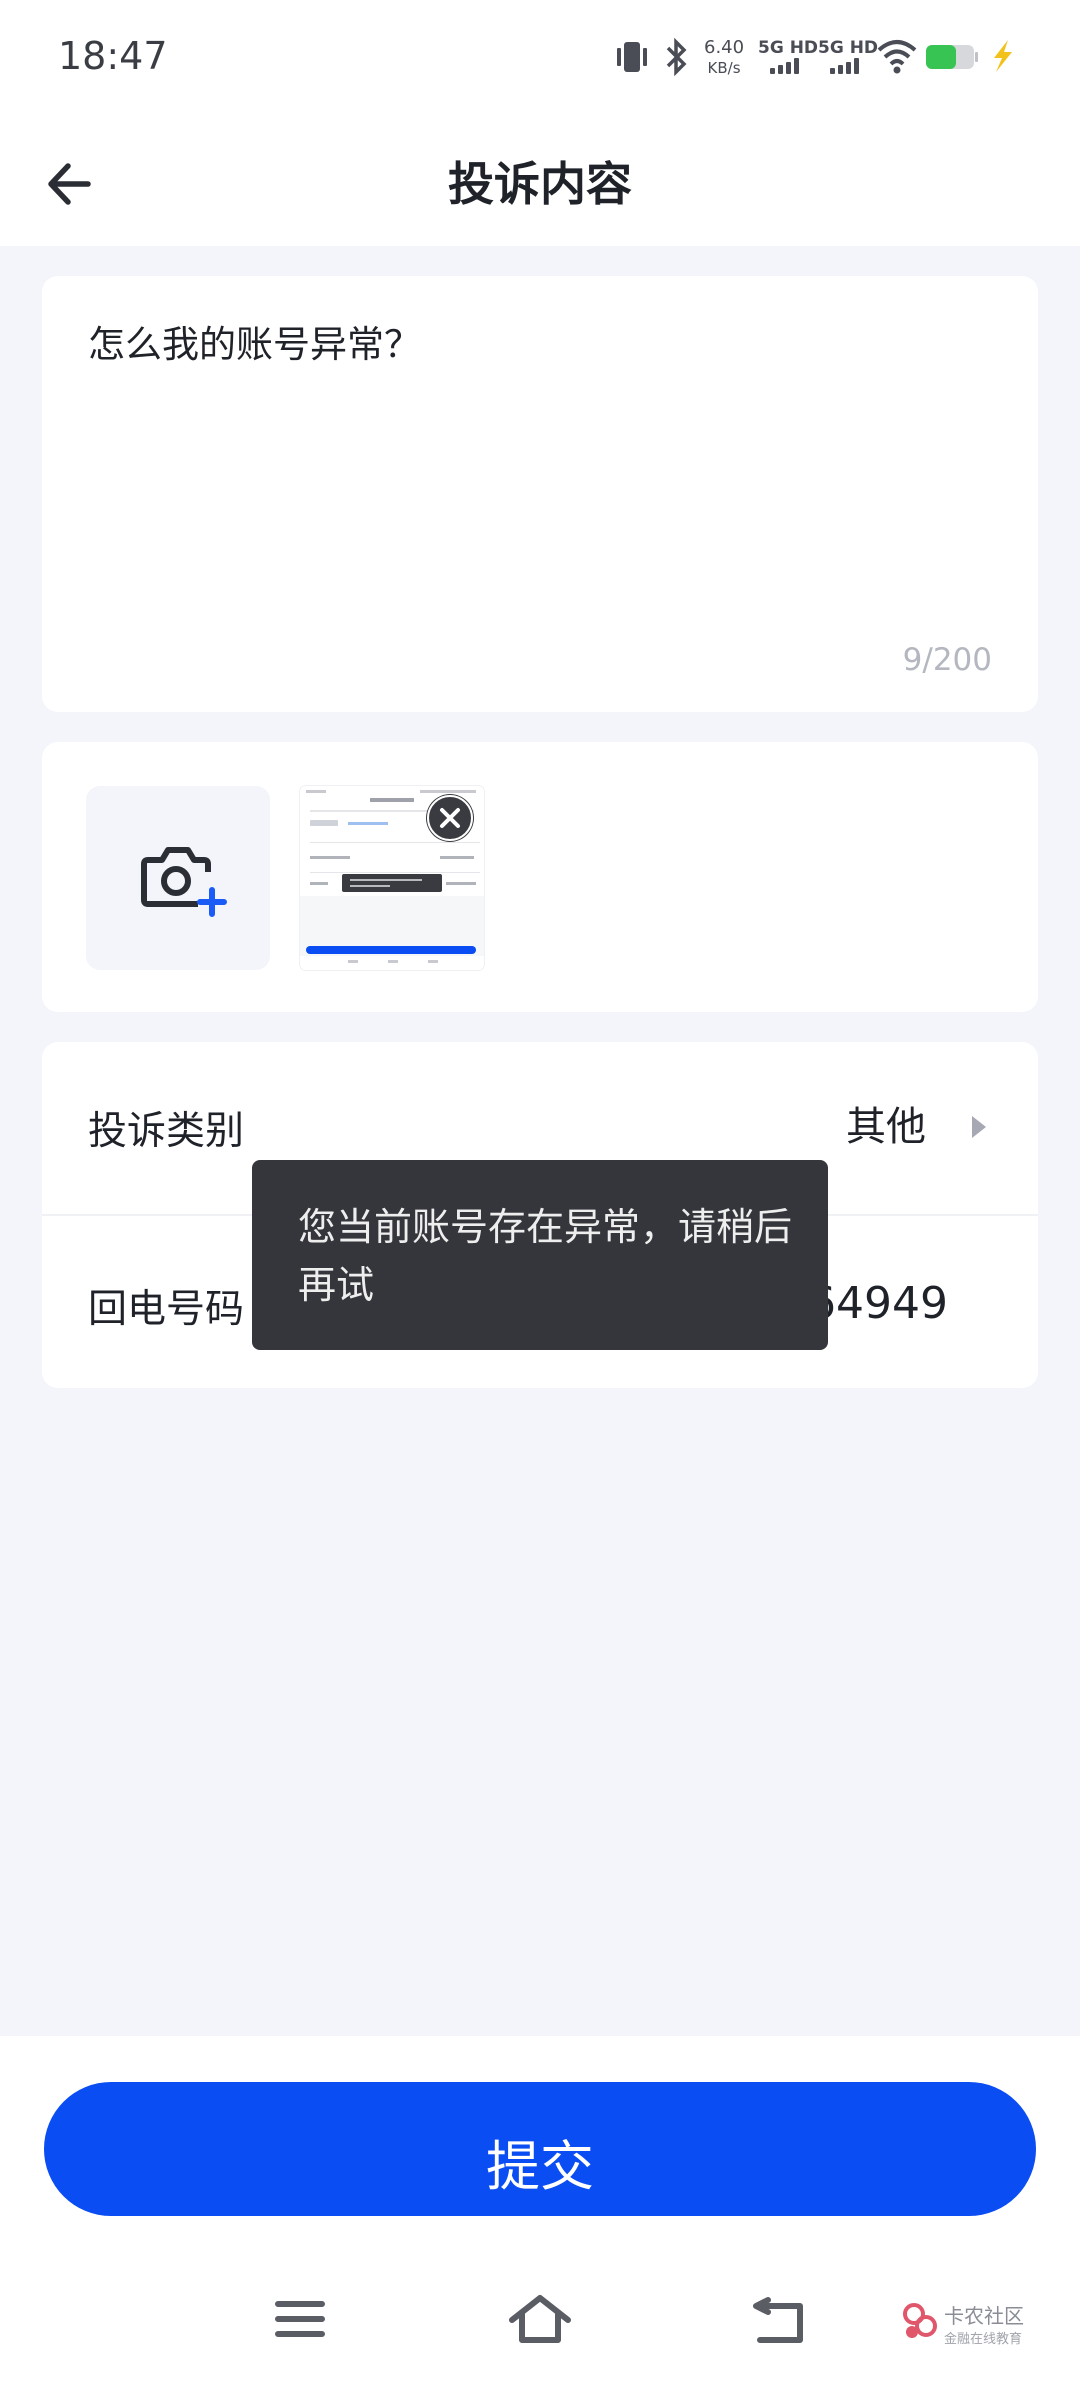  What do you see at coordinates (184, 882) in the screenshot?
I see `camera-add-icon` at bounding box center [184, 882].